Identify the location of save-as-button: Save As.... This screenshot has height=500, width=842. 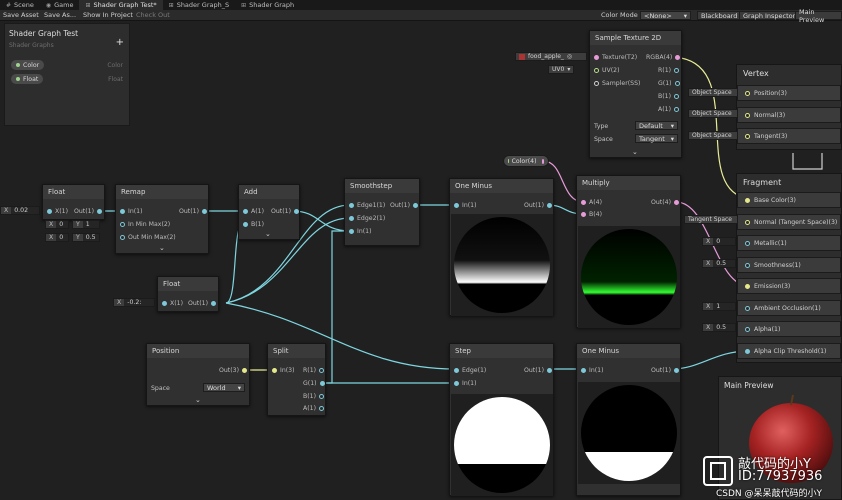
(60, 15).